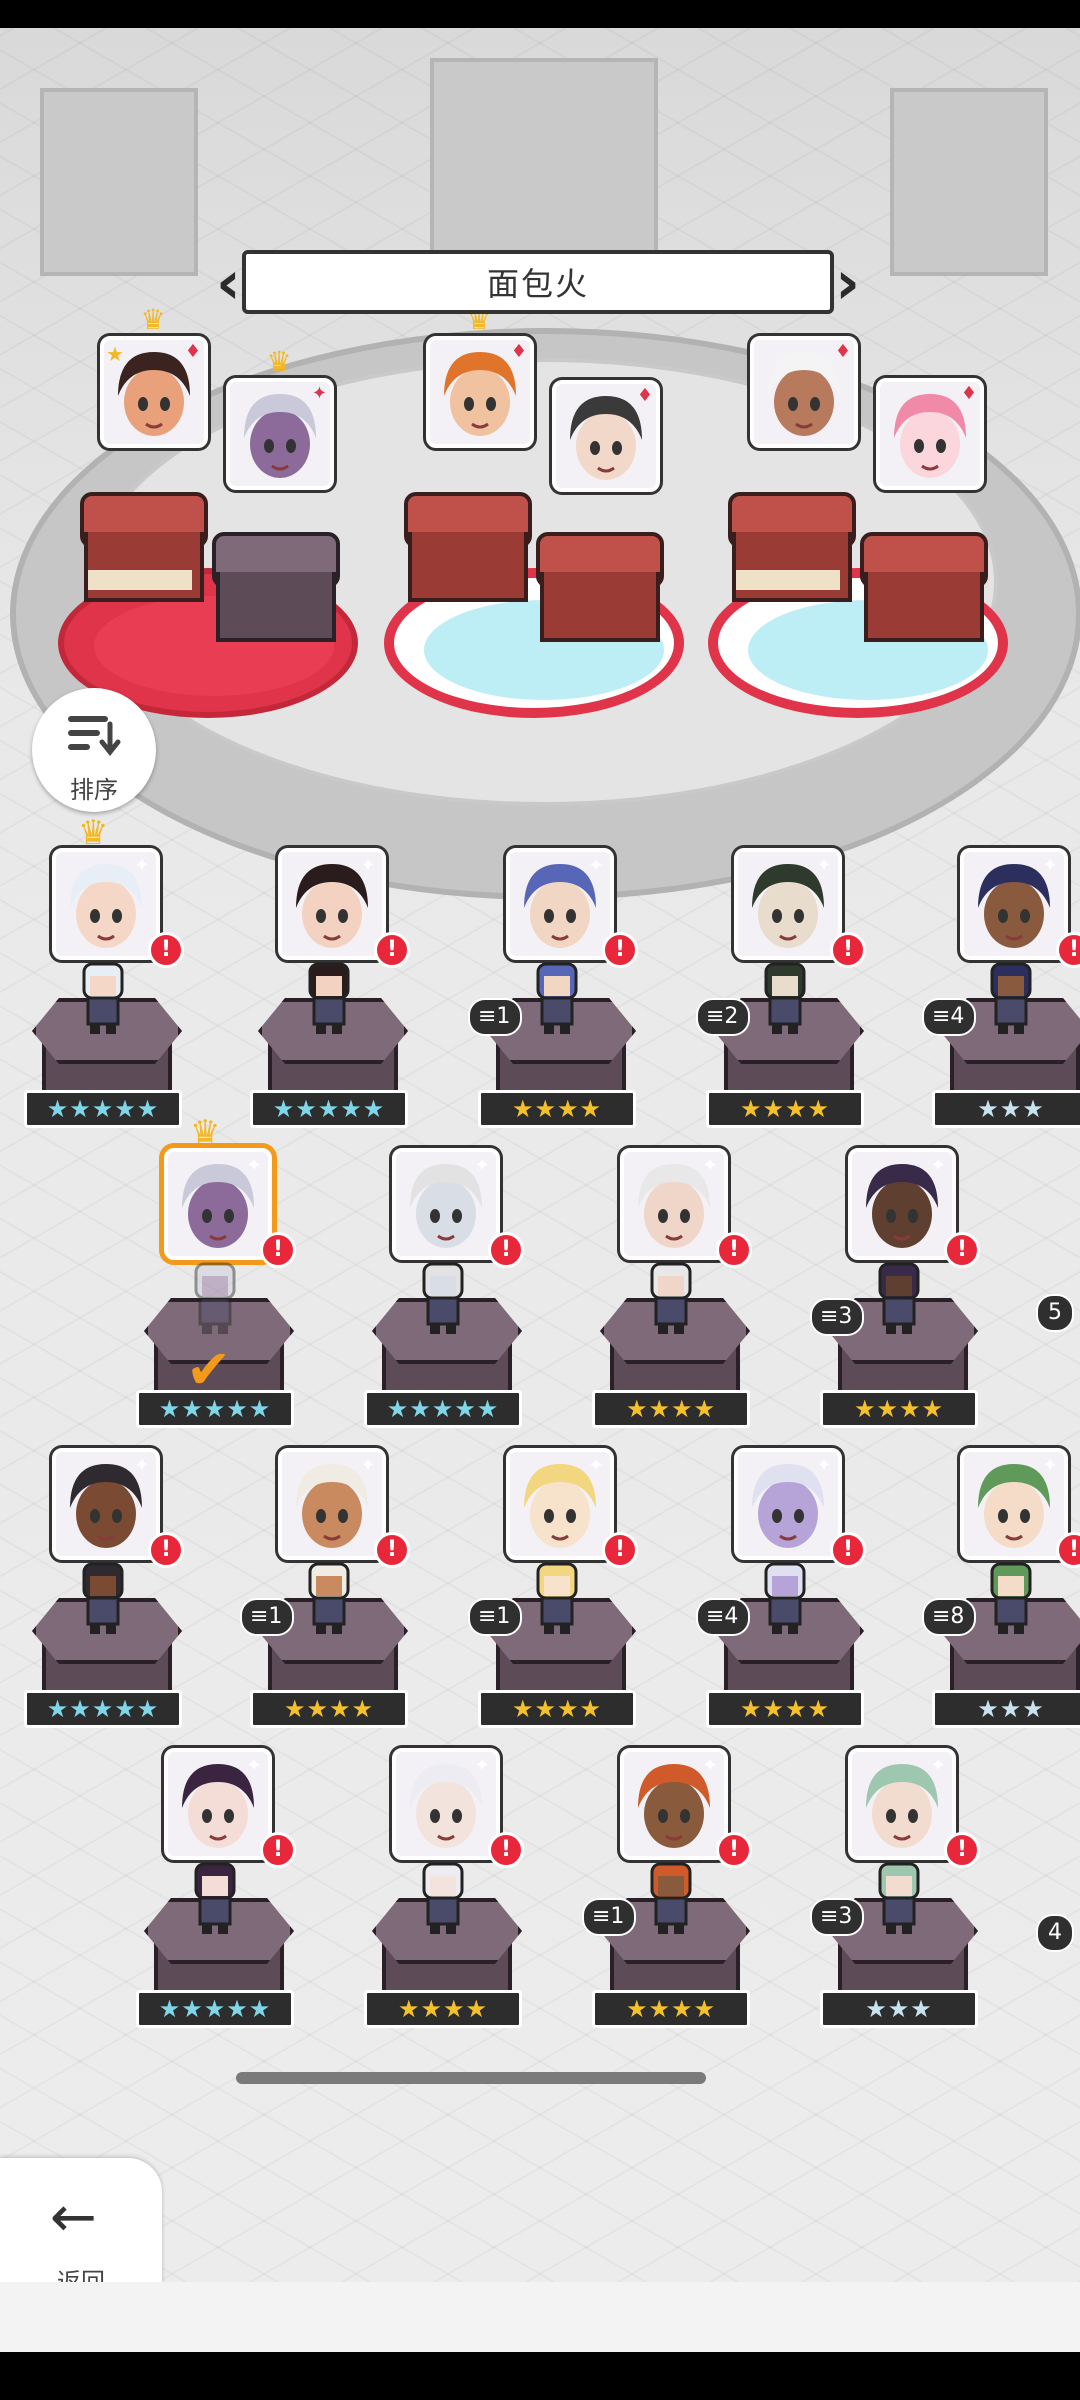 The width and height of the screenshot is (1080, 2400). Describe the element at coordinates (1055, 1933) in the screenshot. I see `dup-badge-edge: 4` at that location.